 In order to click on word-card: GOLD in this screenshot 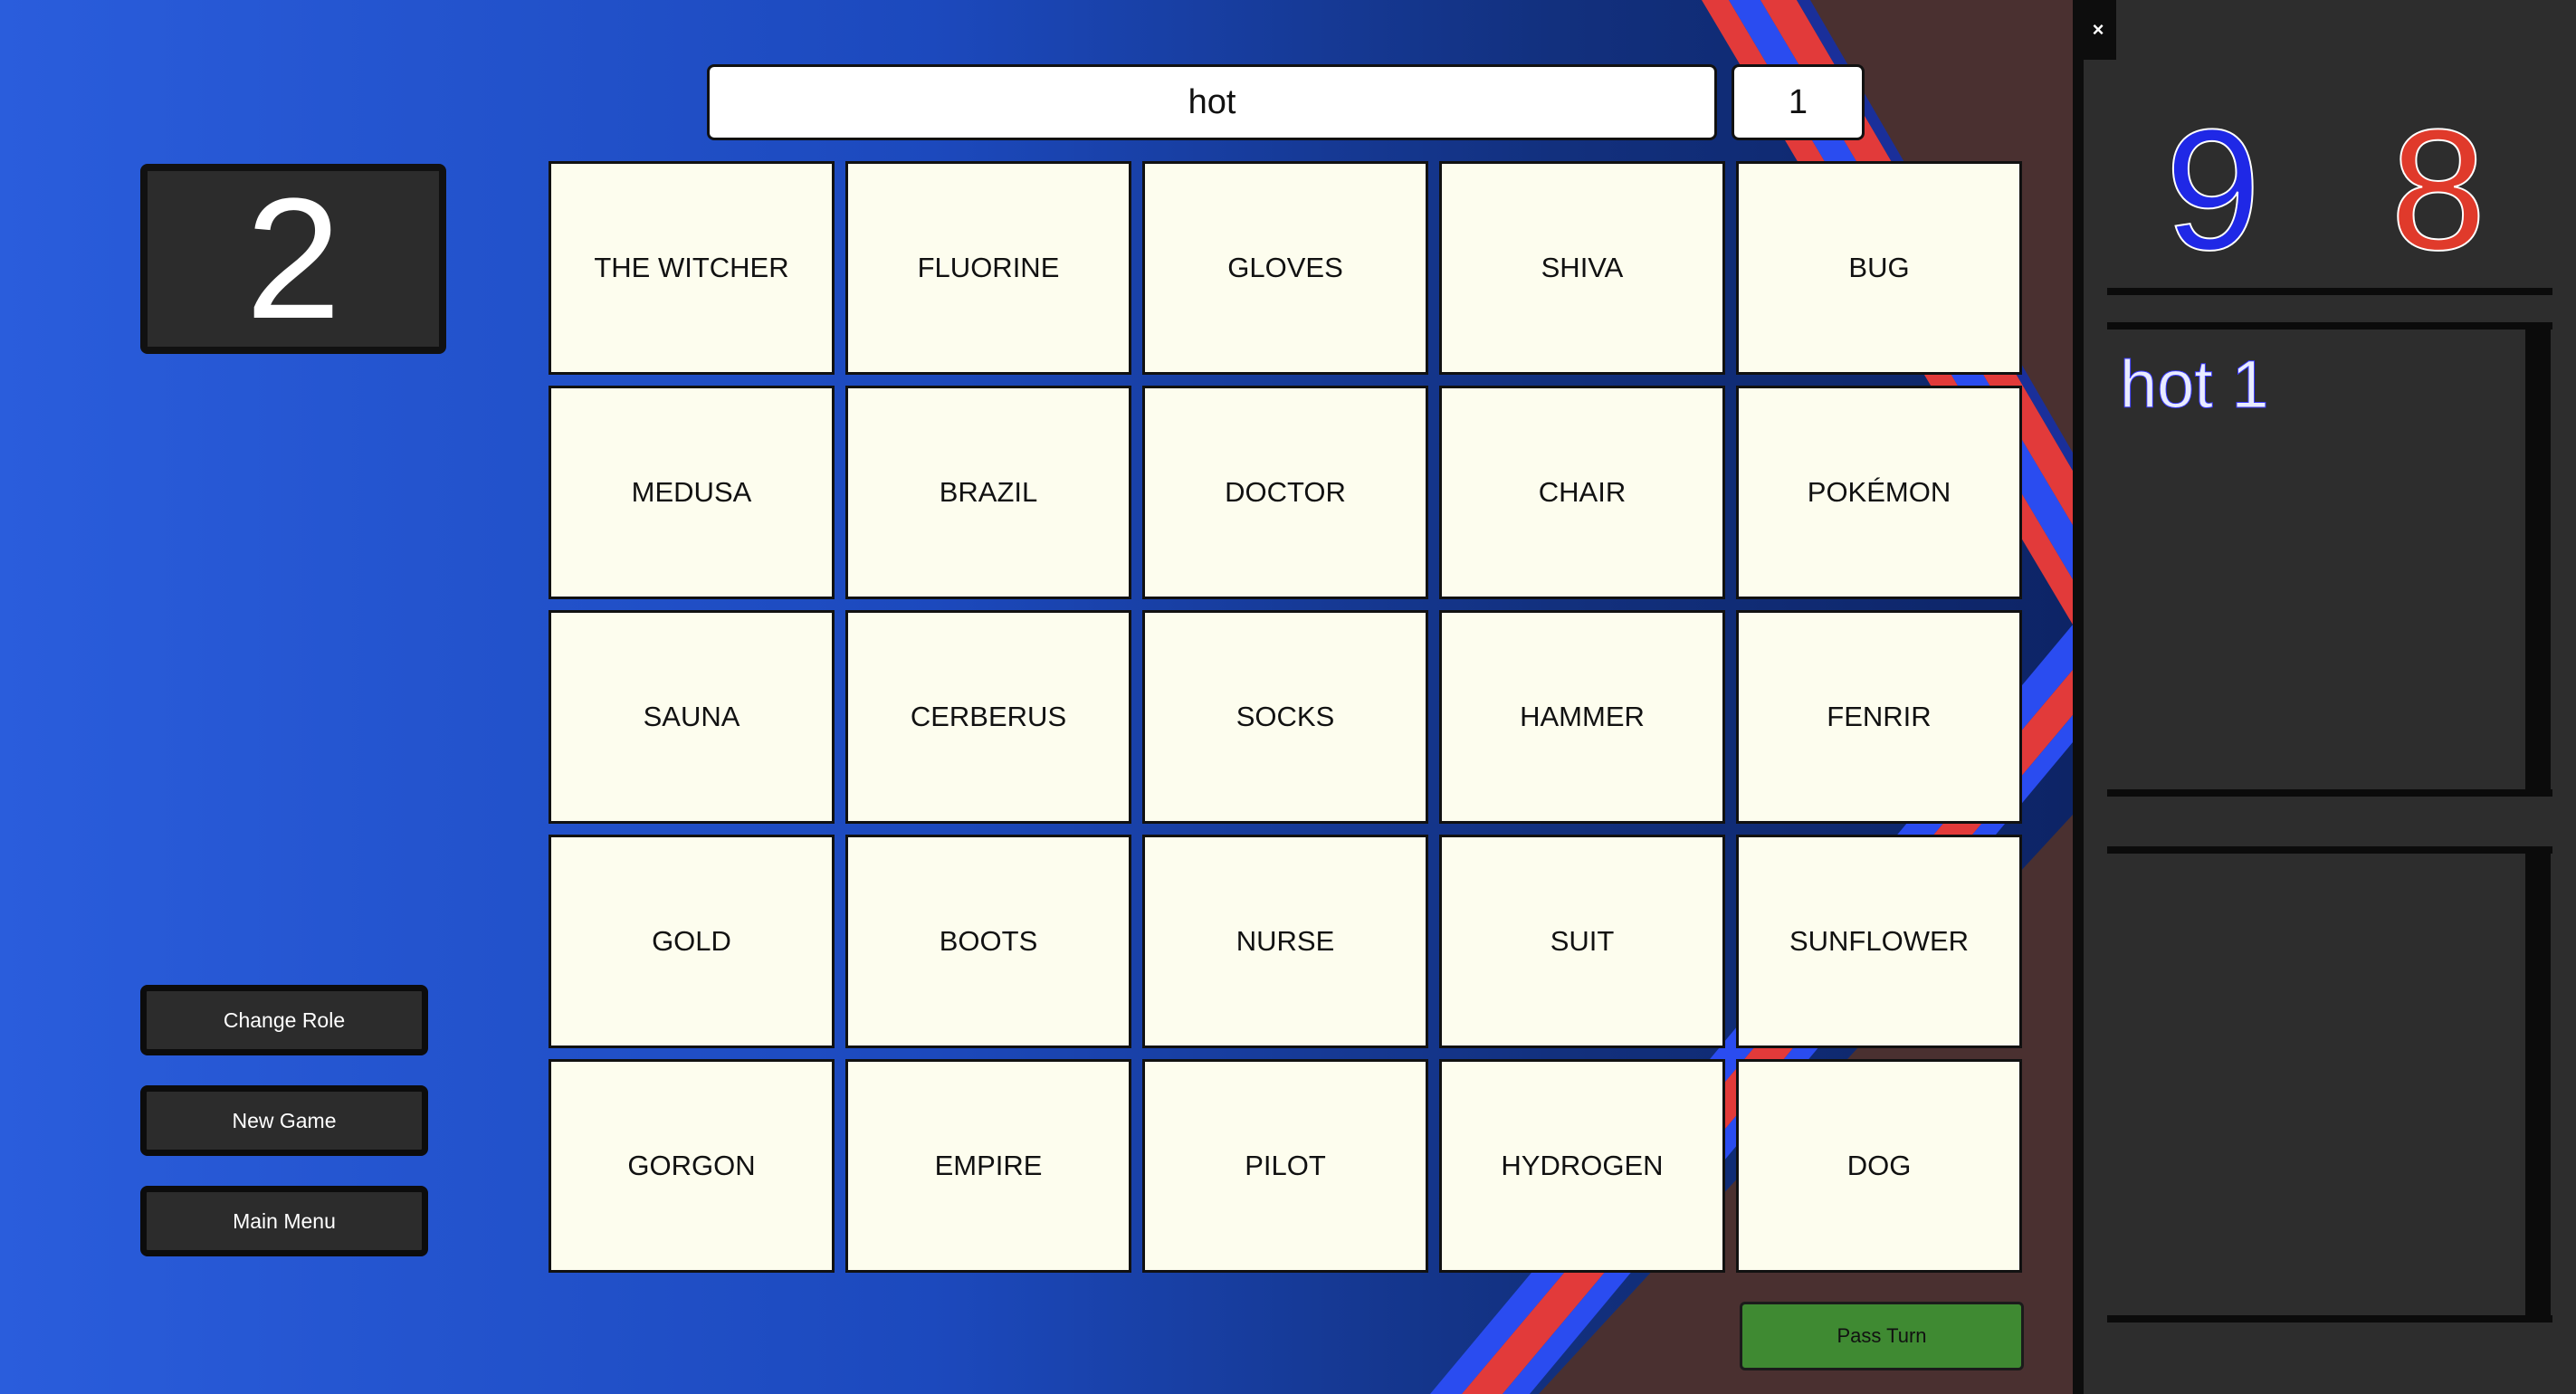, I will do `click(692, 941)`.